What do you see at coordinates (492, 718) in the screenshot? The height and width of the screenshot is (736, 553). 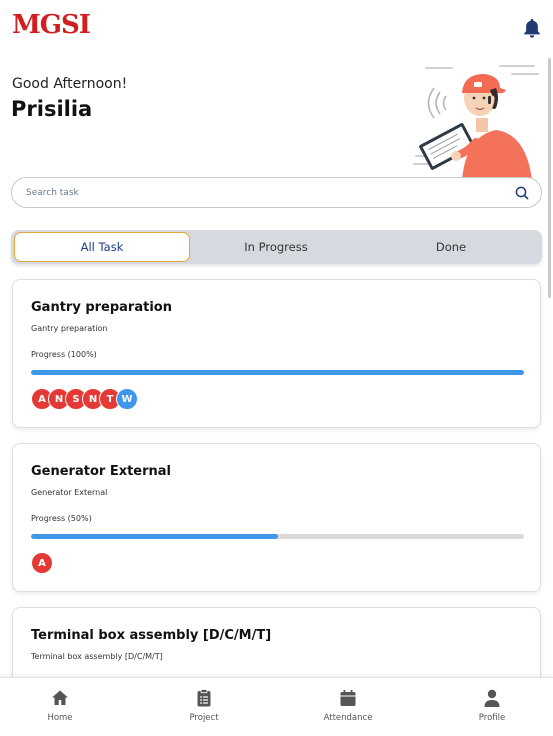 I see `nav-label: Profile` at bounding box center [492, 718].